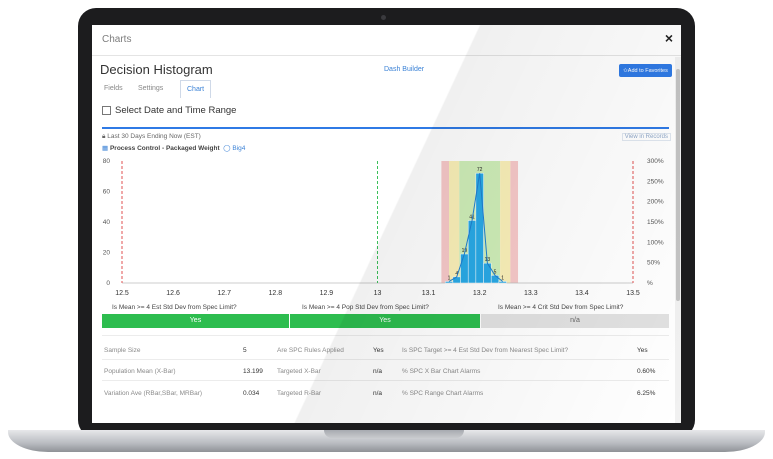 The image size is (773, 459). Describe the element at coordinates (385, 321) in the screenshot. I see `answer-2-badge: Yes` at that location.